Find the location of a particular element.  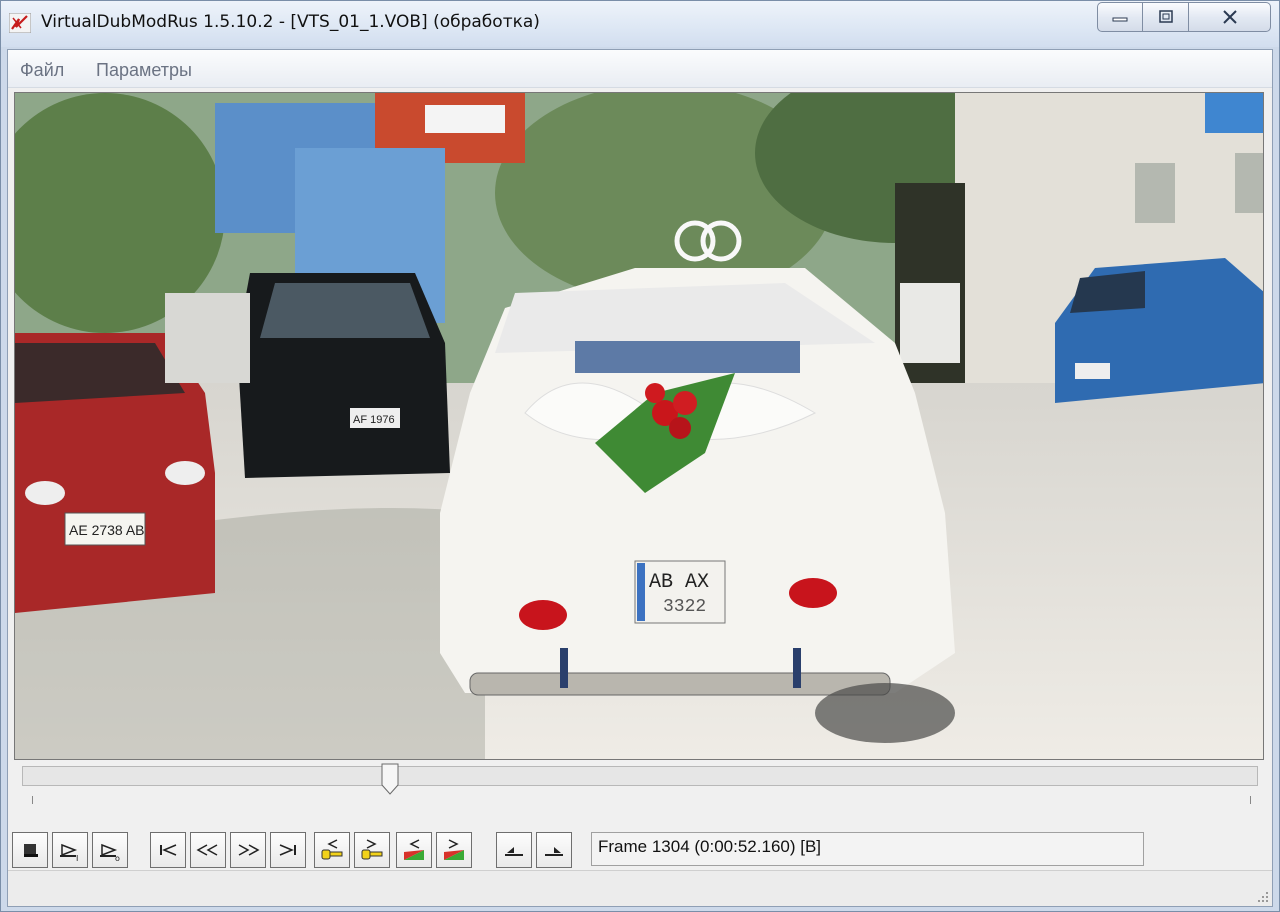

close-icon is located at coordinates (1229, 17).